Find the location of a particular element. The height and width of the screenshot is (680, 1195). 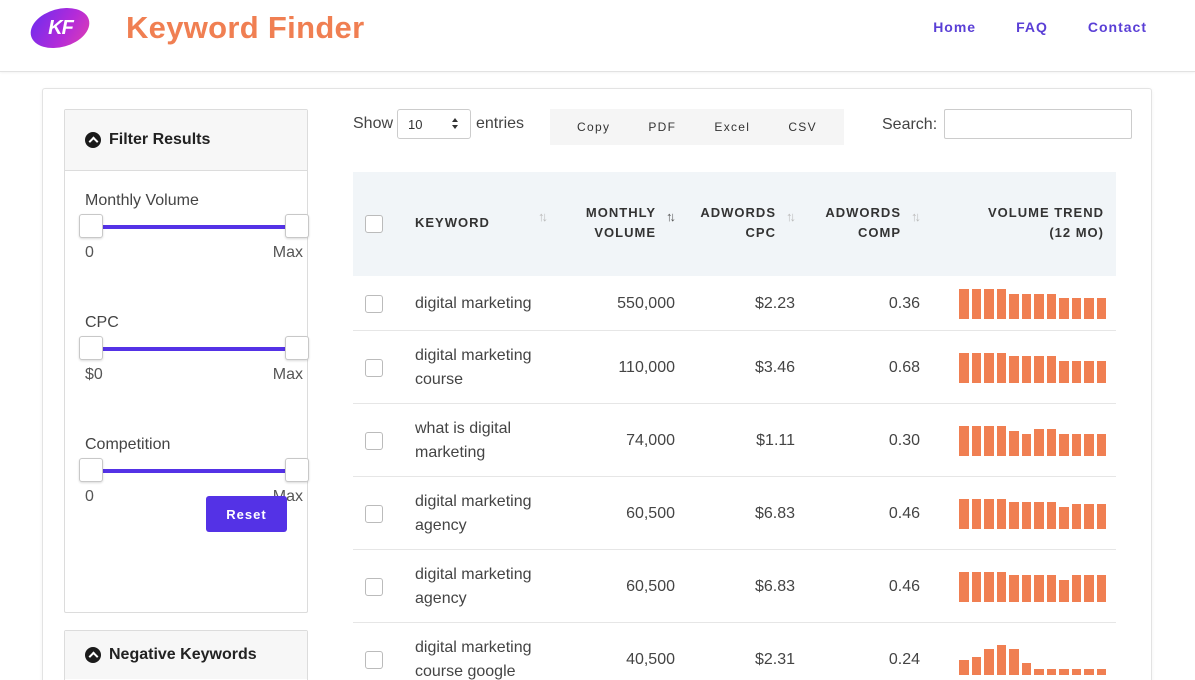

app-logo: KF is located at coordinates (60, 28).